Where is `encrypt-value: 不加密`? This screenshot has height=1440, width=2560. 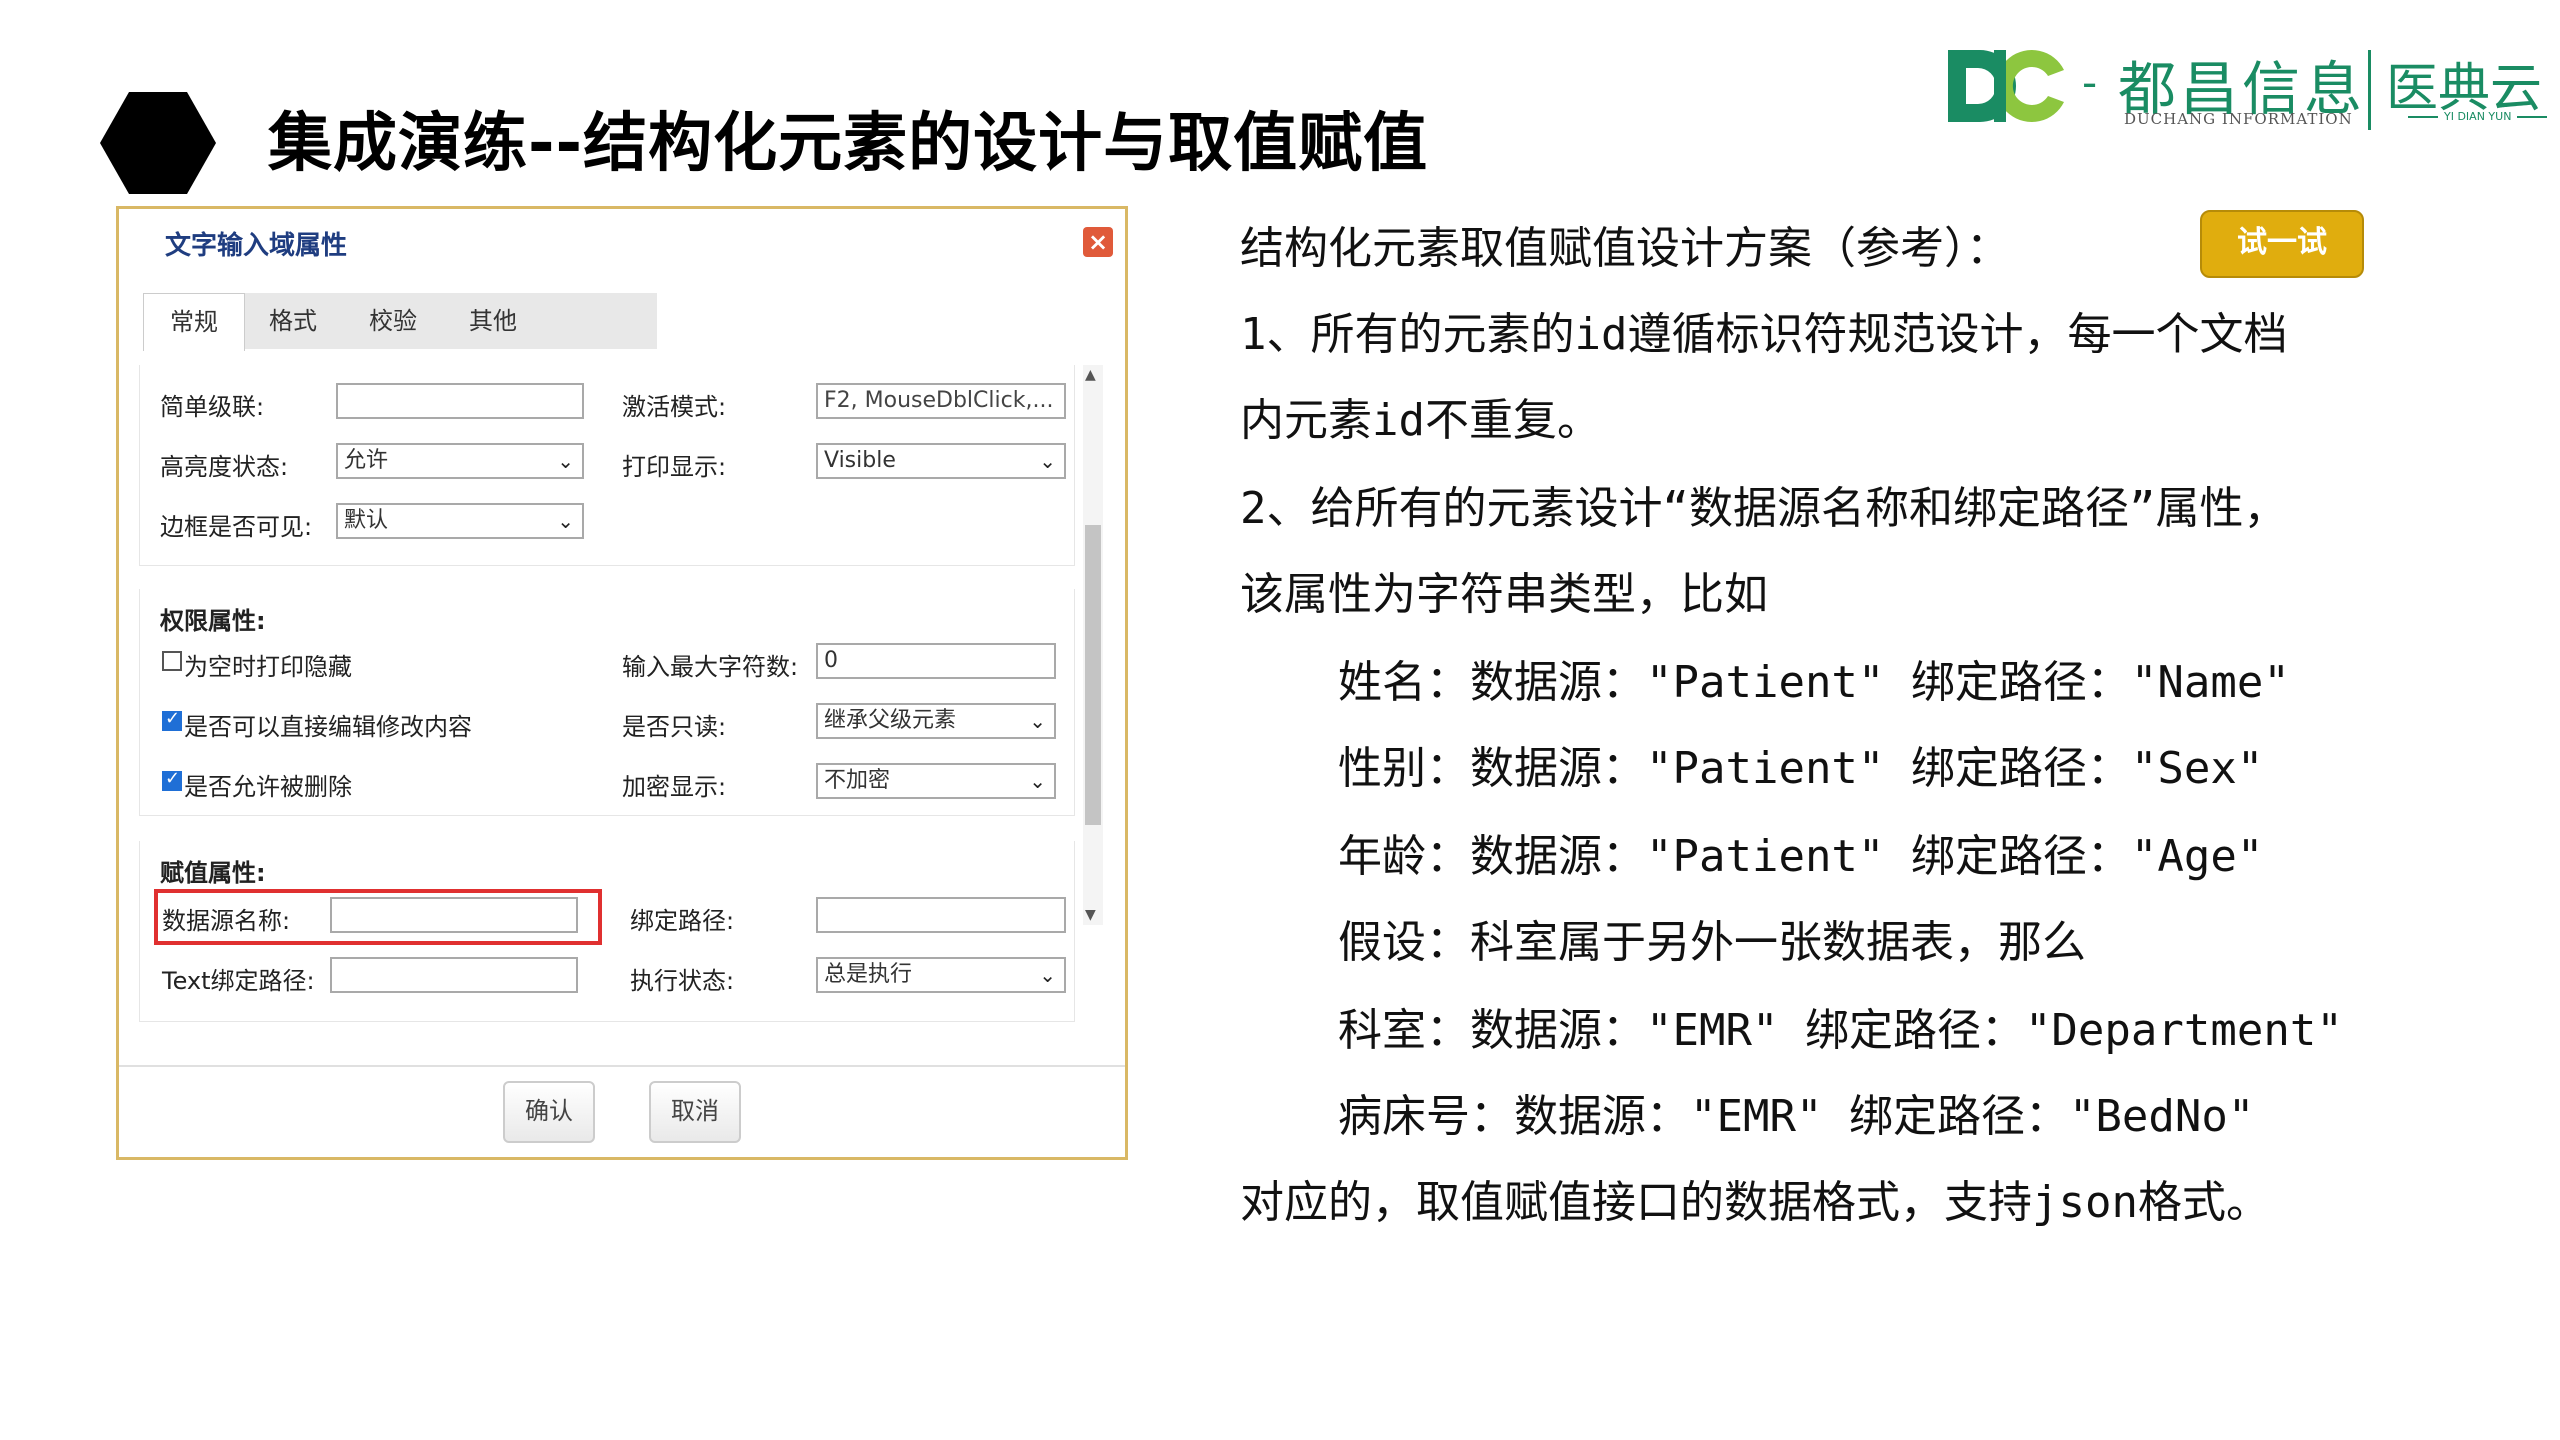 encrypt-value: 不加密 is located at coordinates (857, 780).